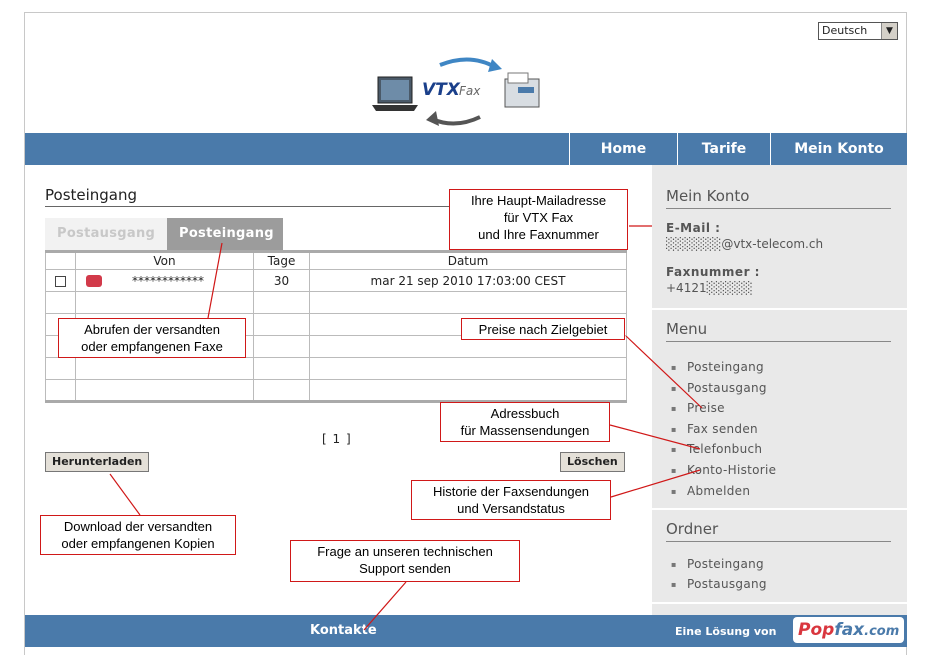 This screenshot has height=655, width=925. Describe the element at coordinates (525, 422) in the screenshot. I see `callout-adressbuch: Adressbuch für Massensendungen` at that location.